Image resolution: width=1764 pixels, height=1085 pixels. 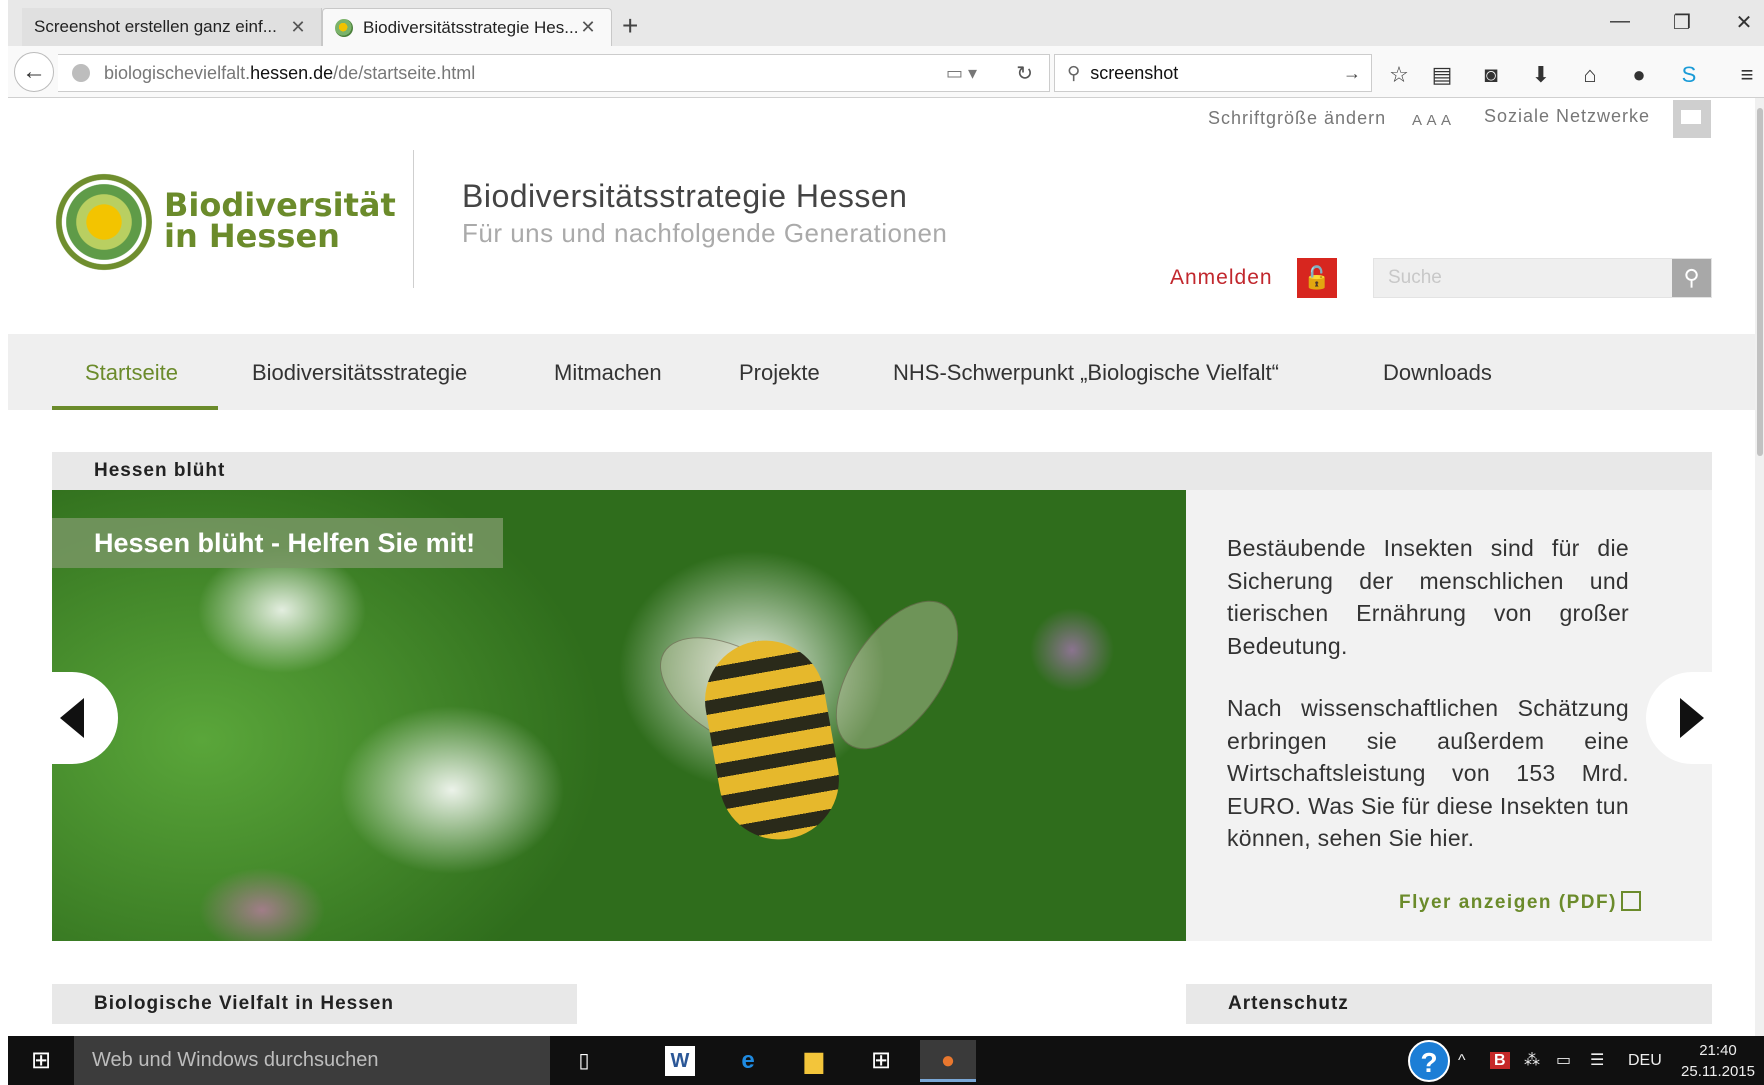 I want to click on chat-icon: ●, so click(x=1639, y=75).